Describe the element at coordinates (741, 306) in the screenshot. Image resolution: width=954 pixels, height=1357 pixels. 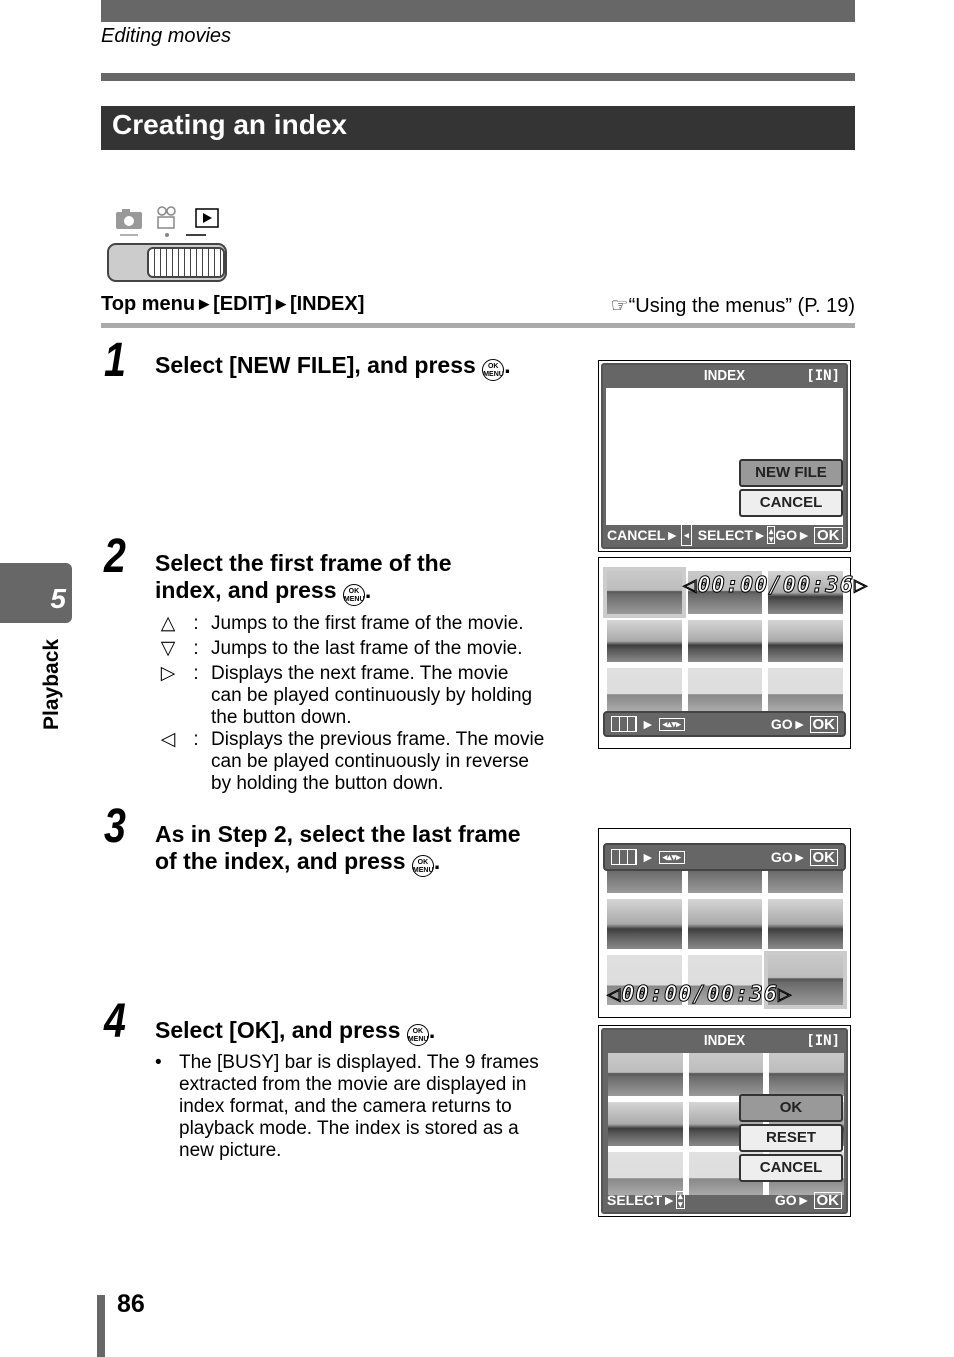
I see `reference-text: “Using the menus” (P. 19)` at that location.